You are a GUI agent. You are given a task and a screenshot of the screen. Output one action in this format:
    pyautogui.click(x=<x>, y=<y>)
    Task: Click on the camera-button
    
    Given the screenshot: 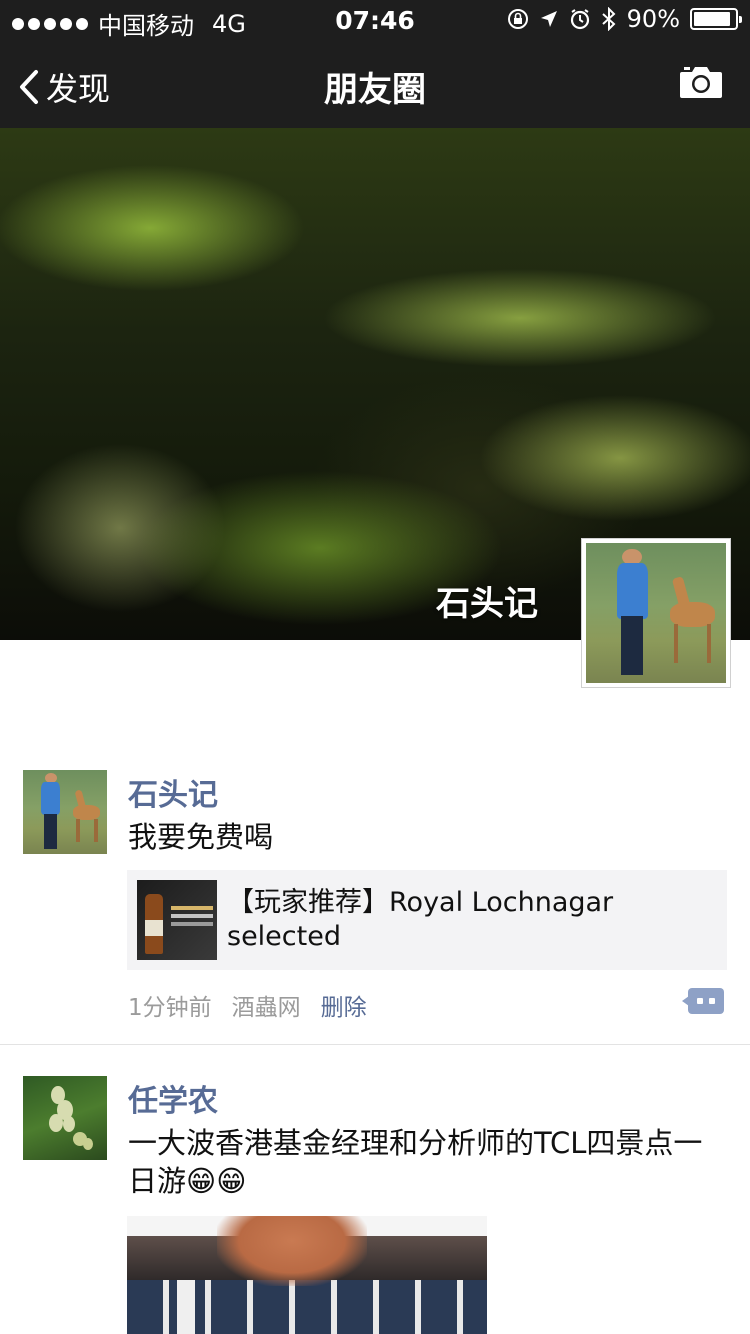 What is the action you would take?
    pyautogui.click(x=701, y=84)
    